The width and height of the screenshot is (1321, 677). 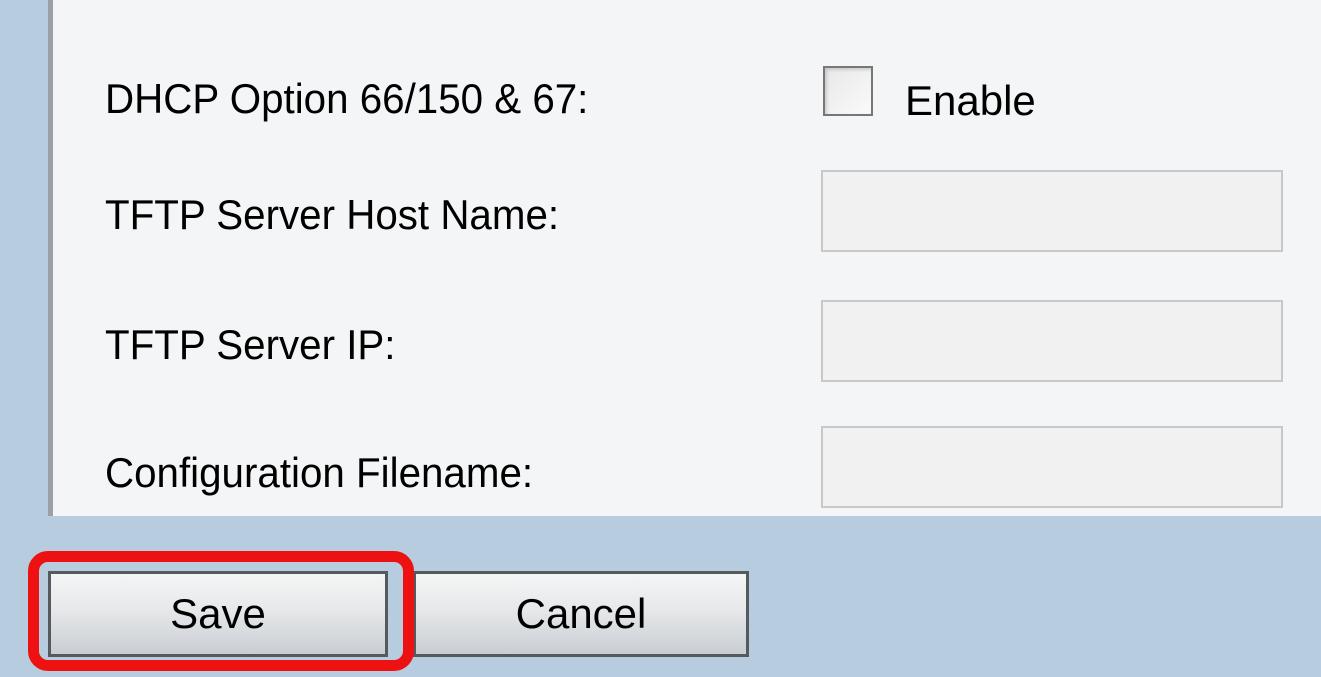 What do you see at coordinates (970, 101) in the screenshot?
I see `enable-label: Enable` at bounding box center [970, 101].